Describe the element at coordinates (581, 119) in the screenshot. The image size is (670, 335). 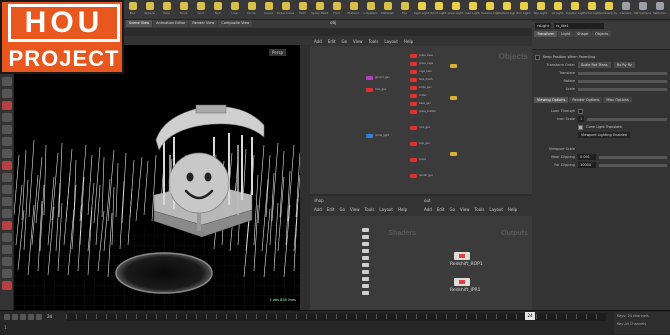
I see `icon-scale-field: 1` at that location.